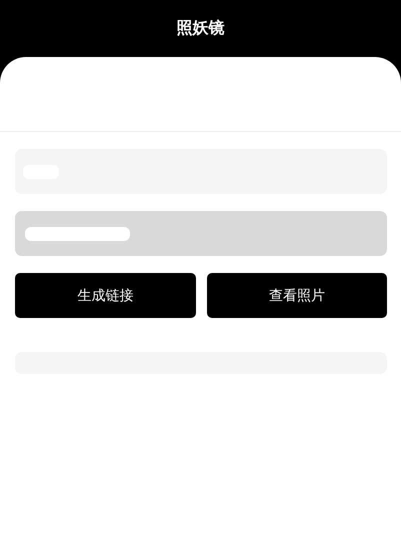 This screenshot has width=401, height=549. What do you see at coordinates (296, 295) in the screenshot?
I see `action-button: 查看照片` at bounding box center [296, 295].